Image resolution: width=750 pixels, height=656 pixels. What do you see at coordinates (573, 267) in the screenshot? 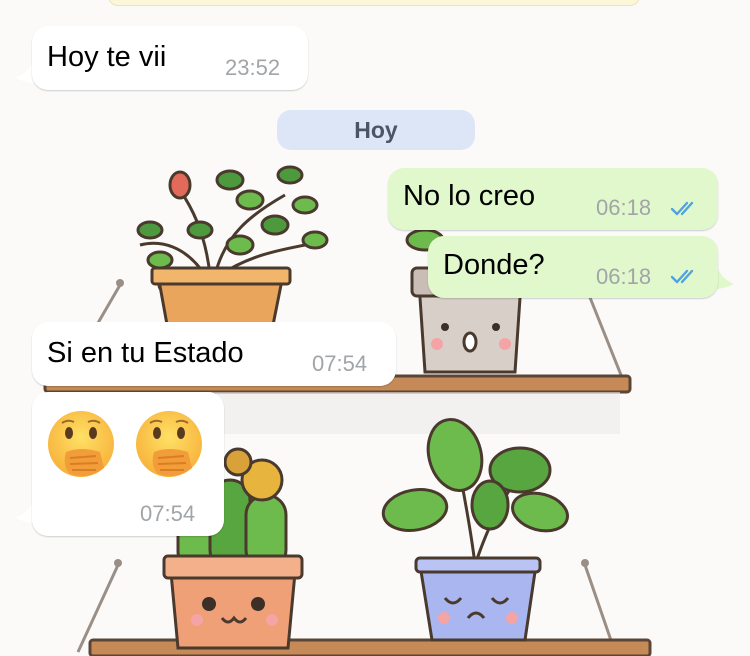
I see `message-bubble-outgoing: Donde? 06:18` at bounding box center [573, 267].